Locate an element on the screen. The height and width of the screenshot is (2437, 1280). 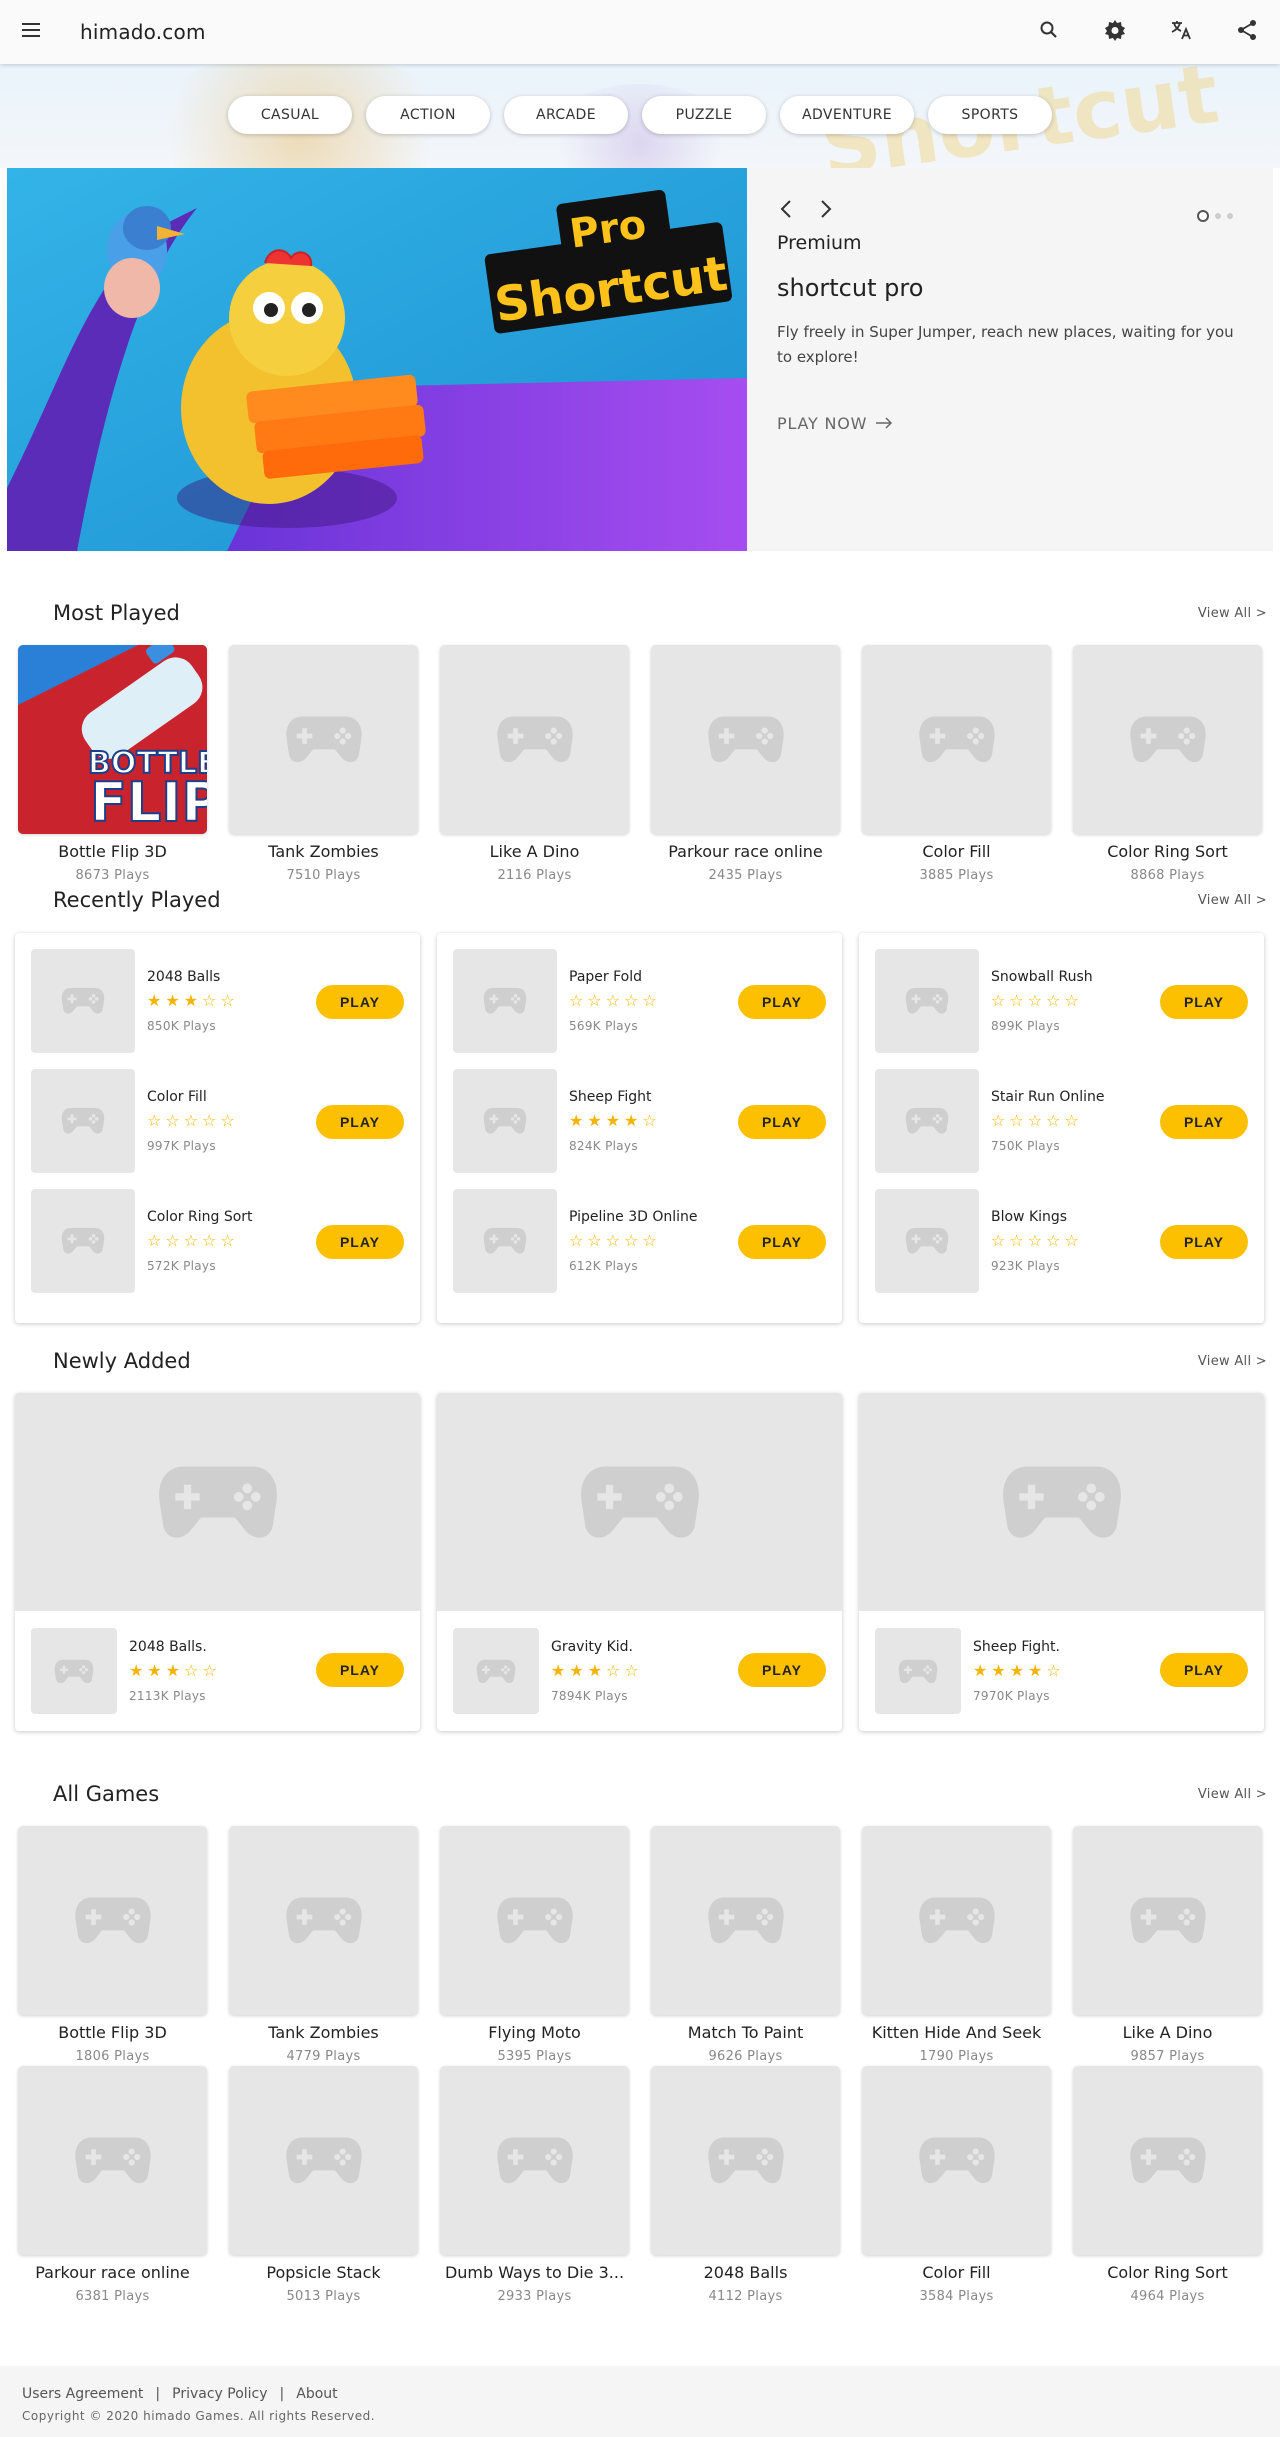
category-chip-casual: CASUAL is located at coordinates (290, 115).